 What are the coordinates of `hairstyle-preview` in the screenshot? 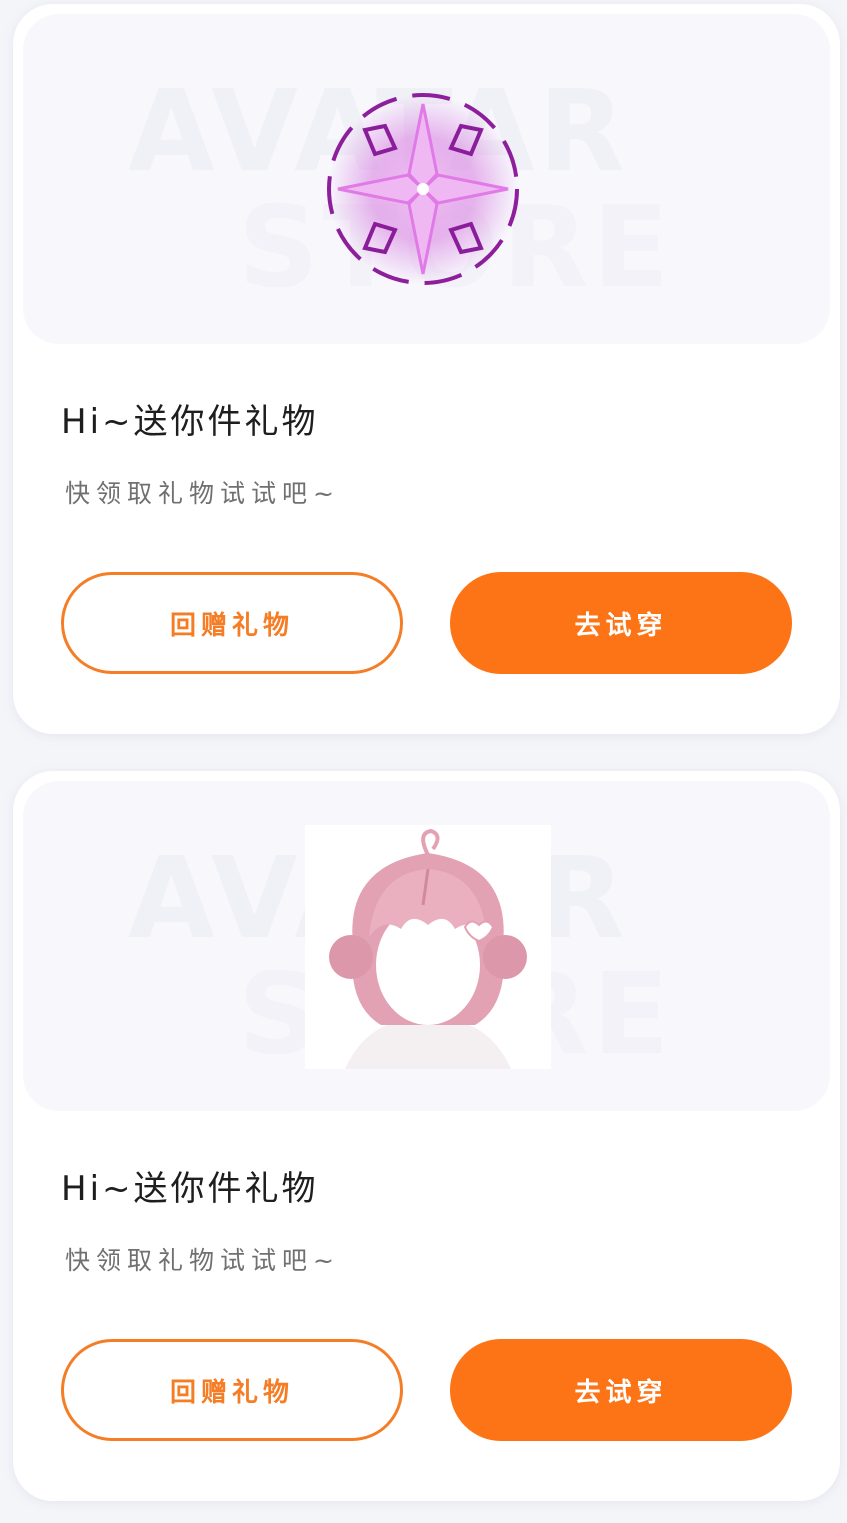 It's located at (428, 947).